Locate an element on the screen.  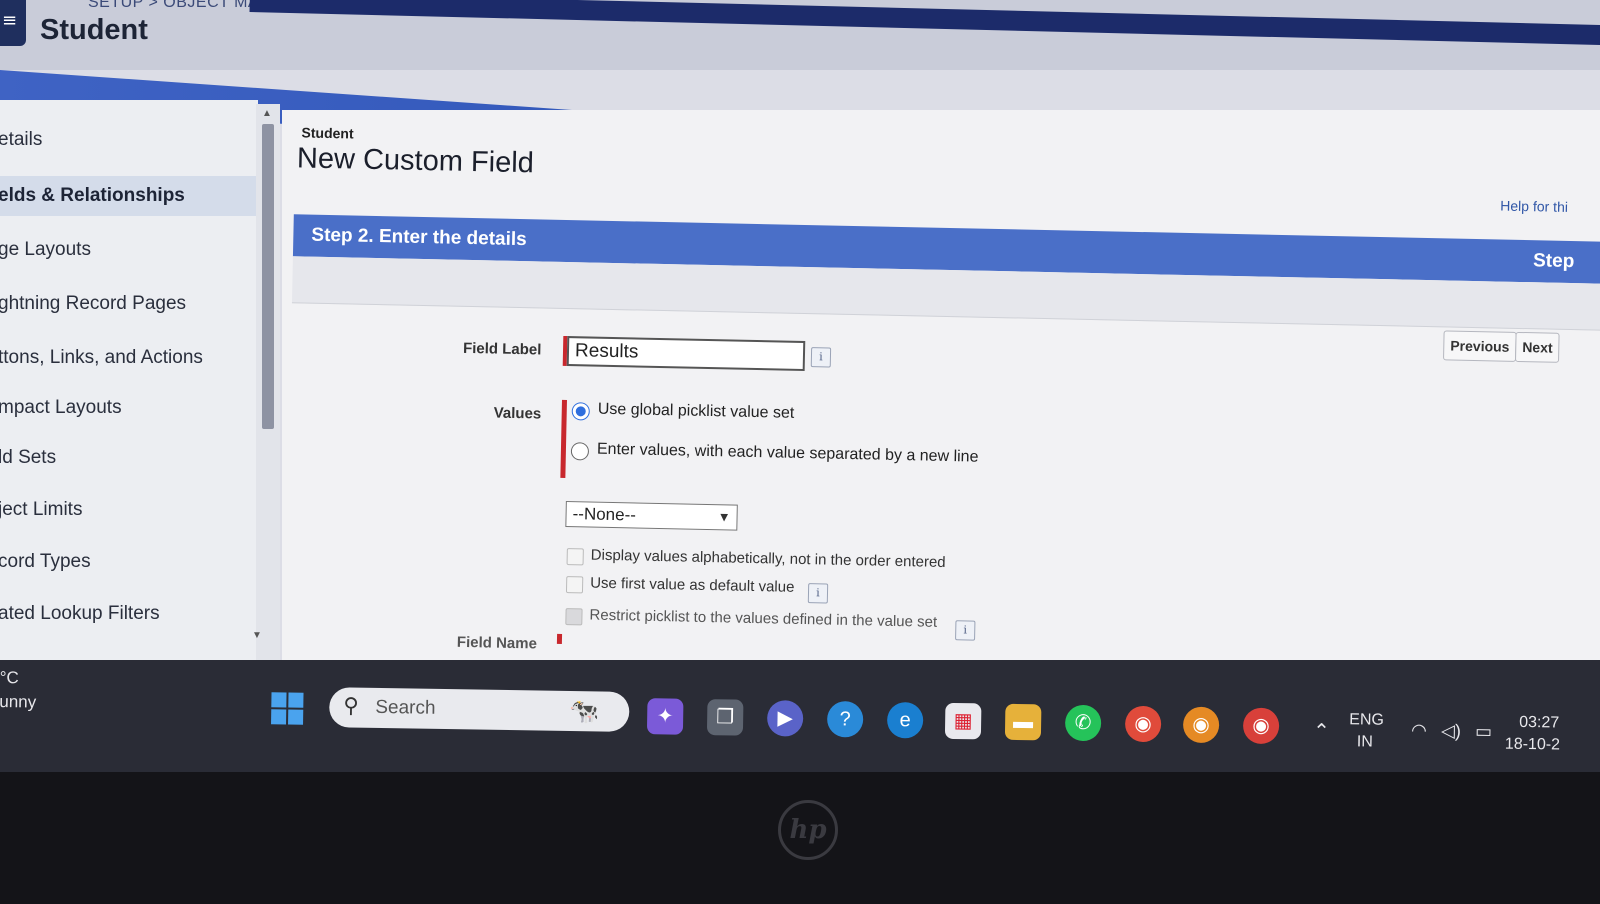
enter-values-radio is located at coordinates (580, 451).